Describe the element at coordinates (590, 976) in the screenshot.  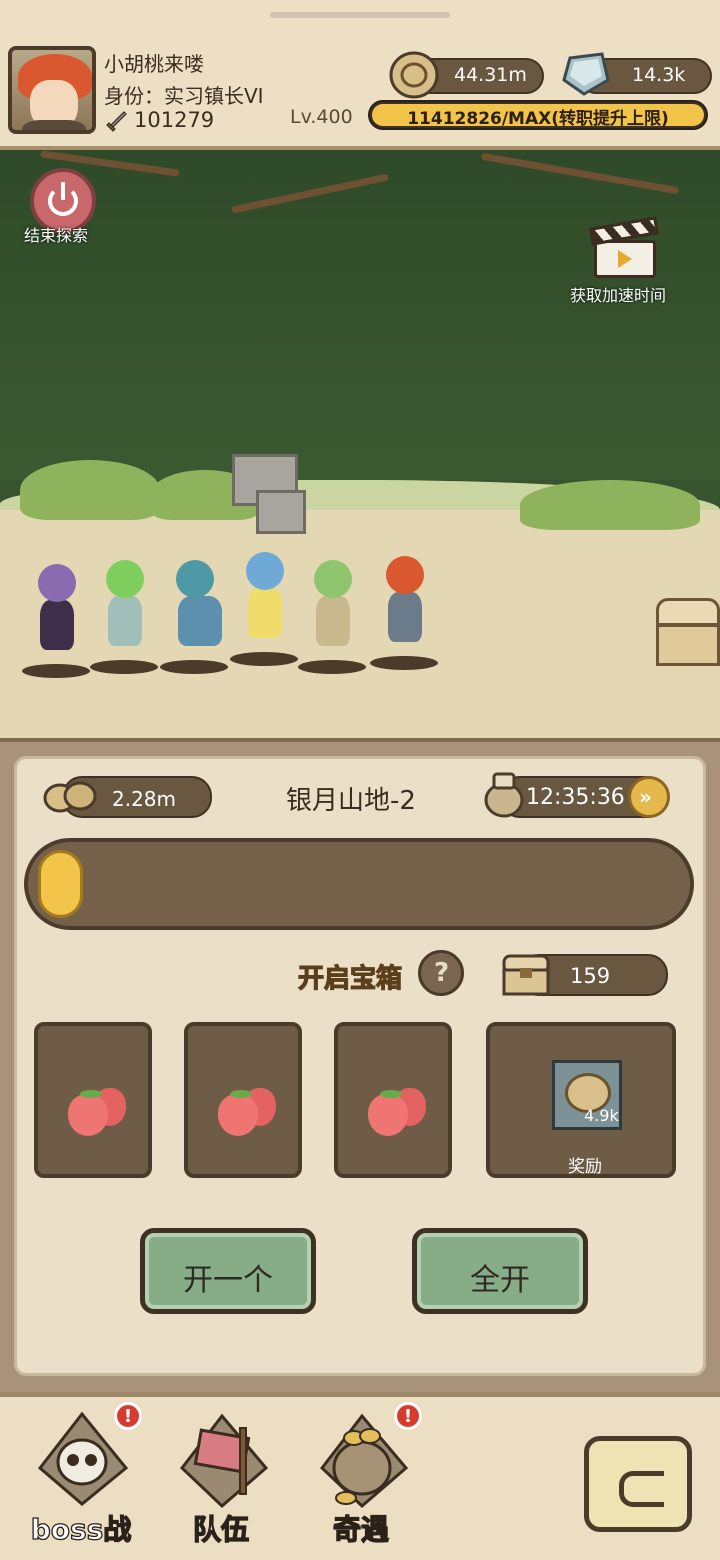
I see `chest-count-value: 159` at that location.